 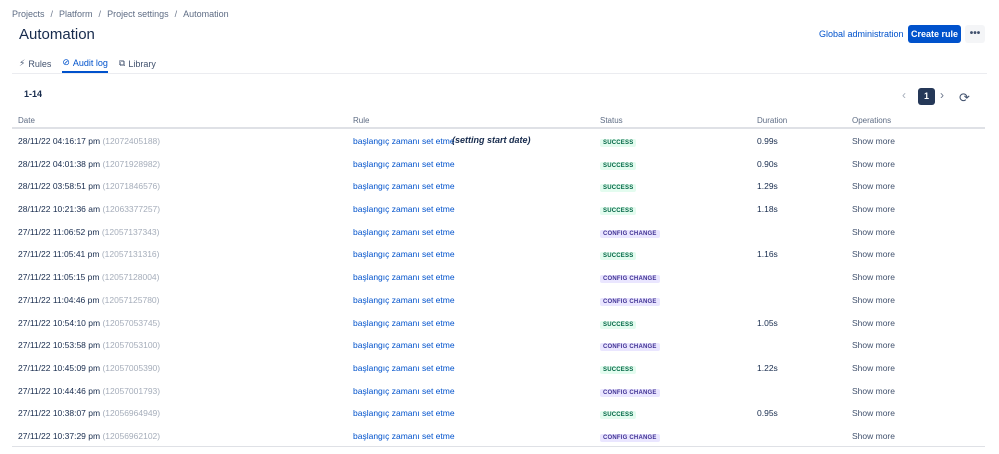 I want to click on column-header-duration: Duration, so click(x=772, y=120).